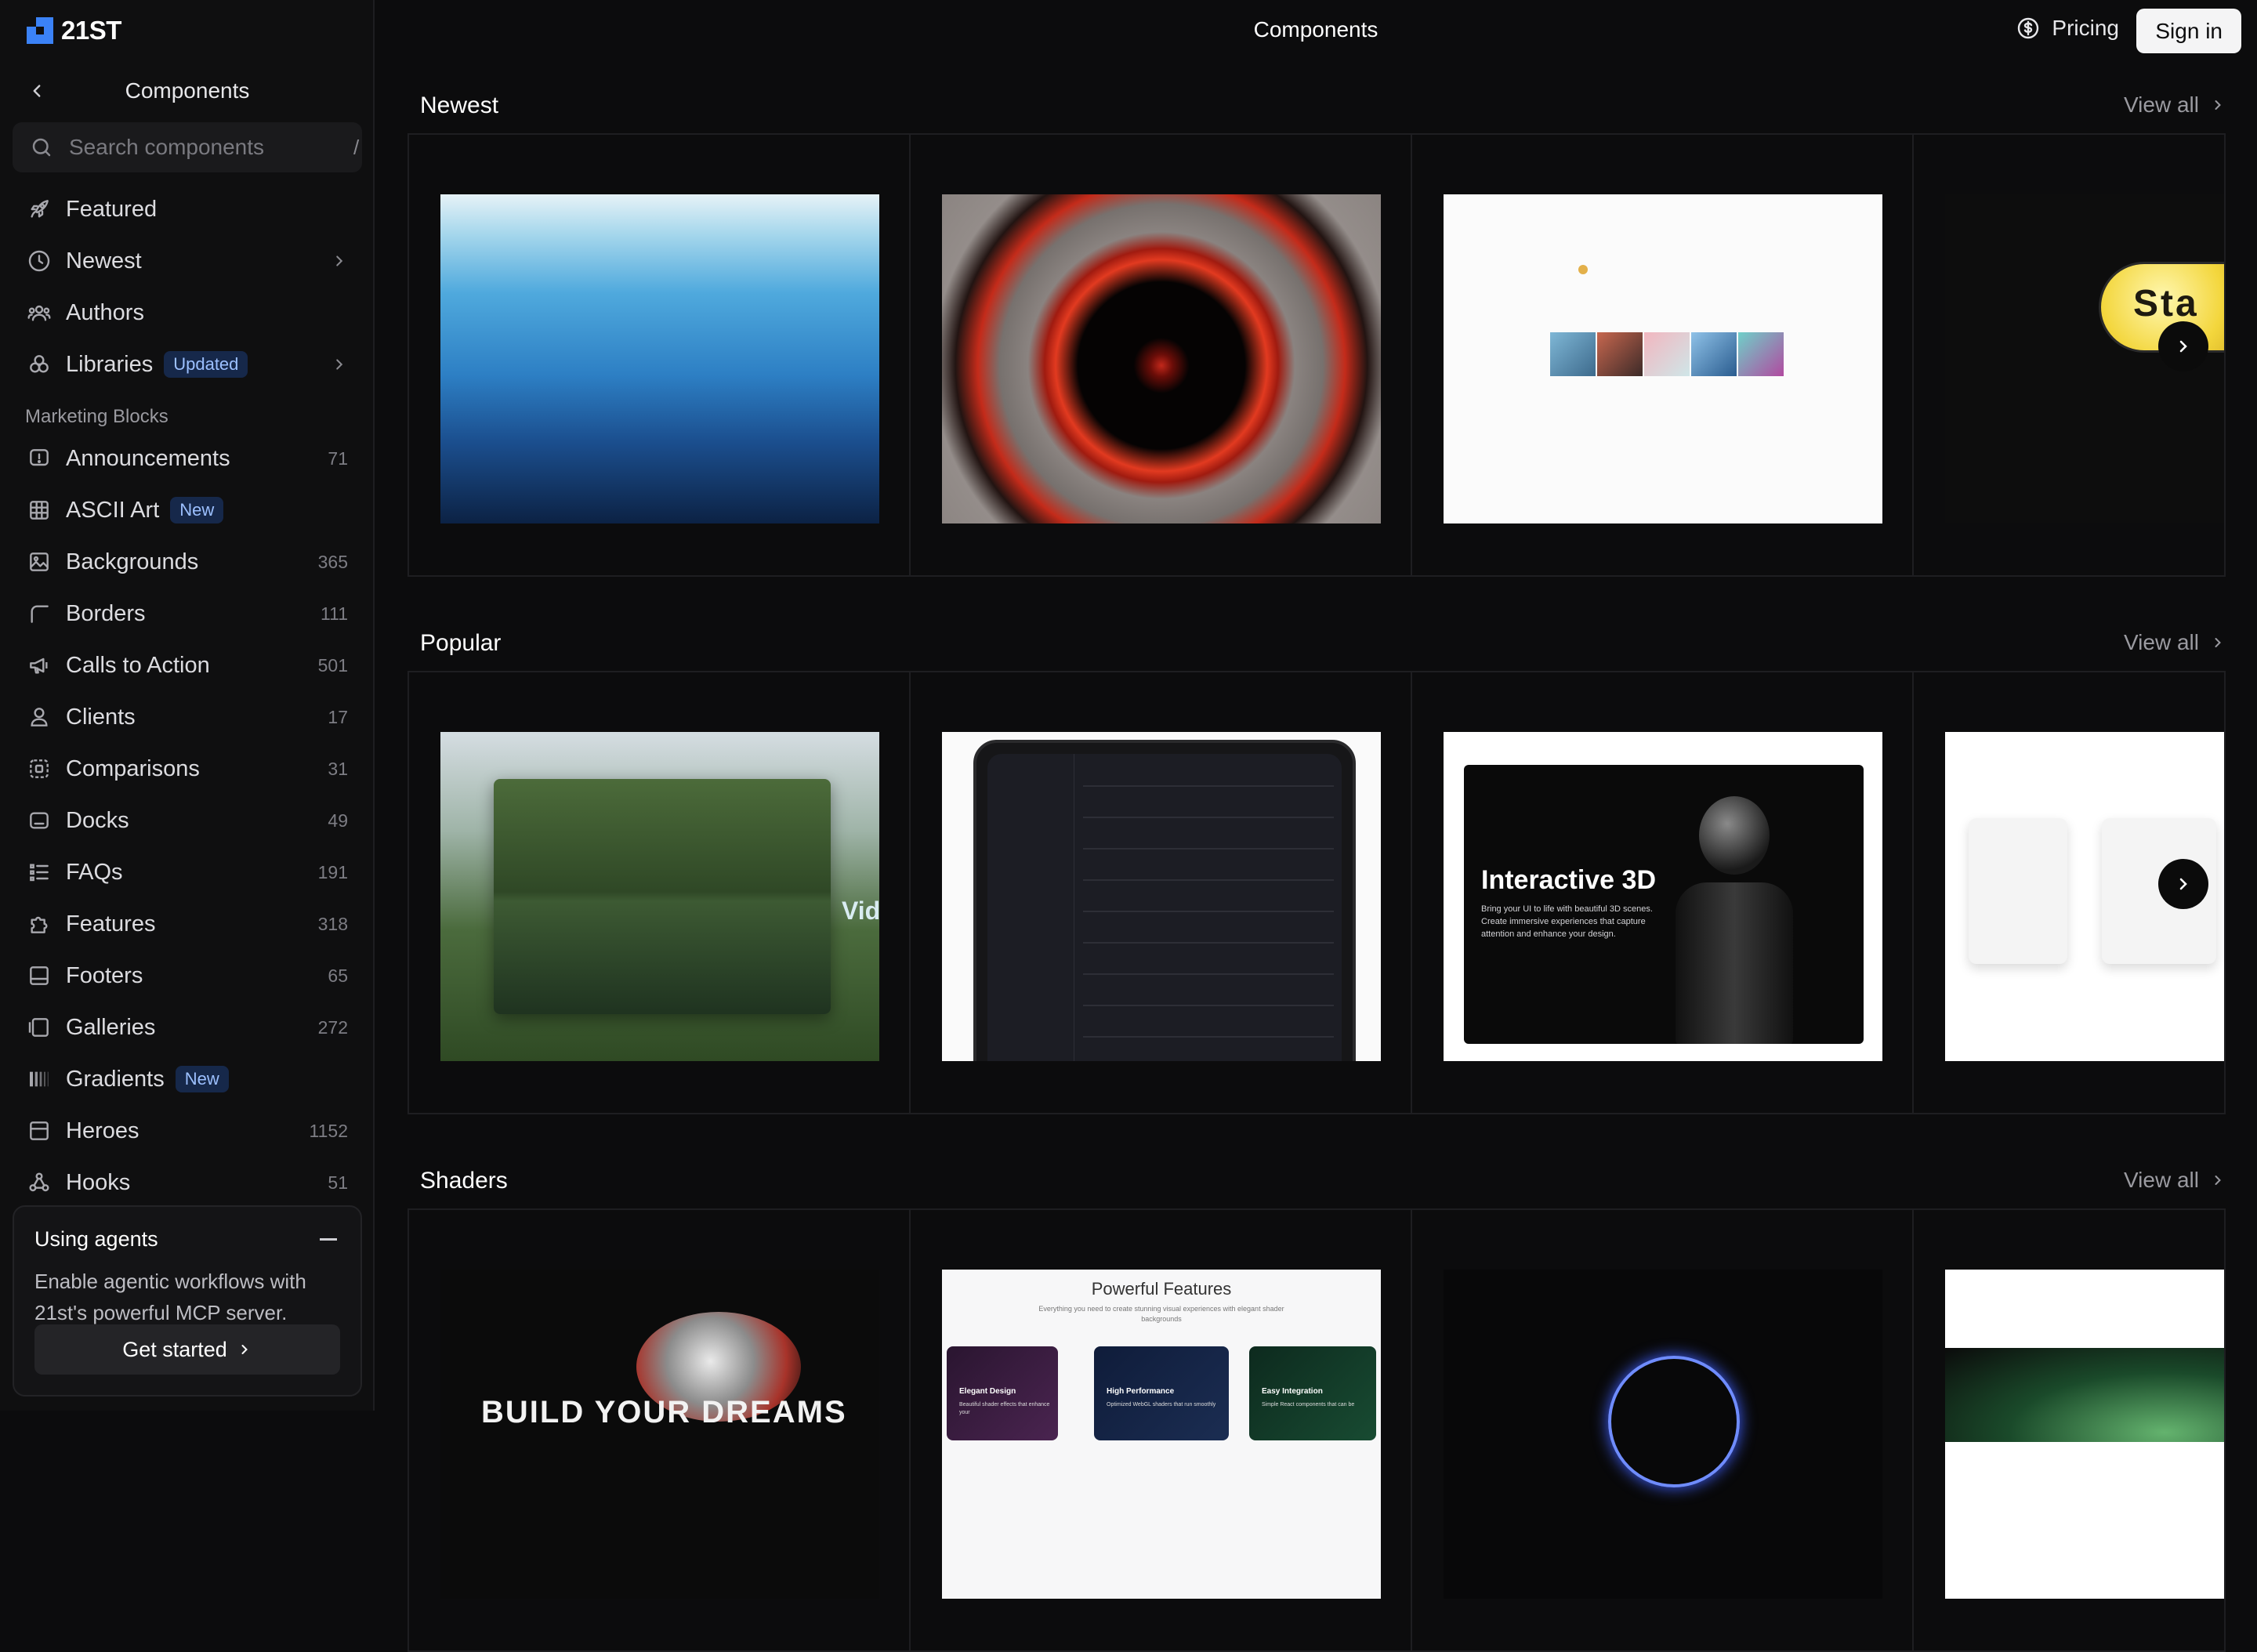 The width and height of the screenshot is (2257, 1652). What do you see at coordinates (2166, 303) in the screenshot?
I see `partial-start-text: Sta` at bounding box center [2166, 303].